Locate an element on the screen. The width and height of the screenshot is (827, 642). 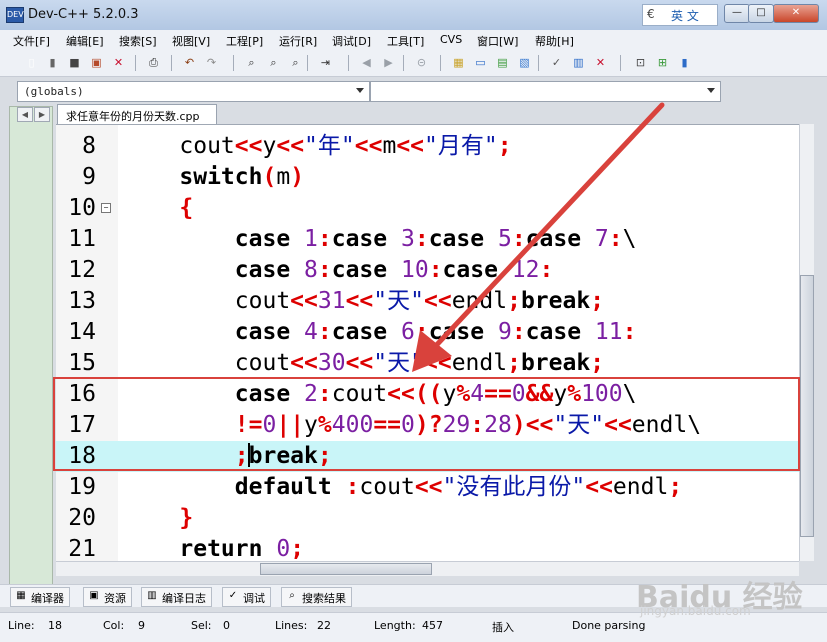
code-line: 11 case 1:case 3:case 5:case 7:\ is located at coordinates (427, 239).